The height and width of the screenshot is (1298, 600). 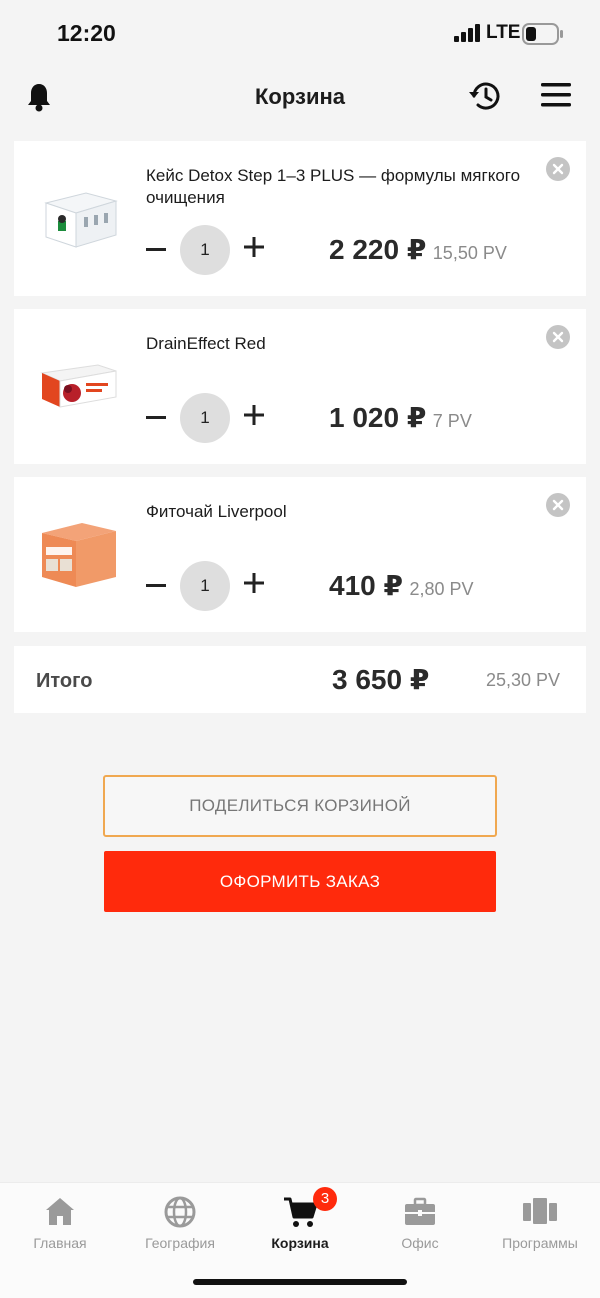 What do you see at coordinates (300, 1219) in the screenshot?
I see `tab-cart: 3 Корзина` at bounding box center [300, 1219].